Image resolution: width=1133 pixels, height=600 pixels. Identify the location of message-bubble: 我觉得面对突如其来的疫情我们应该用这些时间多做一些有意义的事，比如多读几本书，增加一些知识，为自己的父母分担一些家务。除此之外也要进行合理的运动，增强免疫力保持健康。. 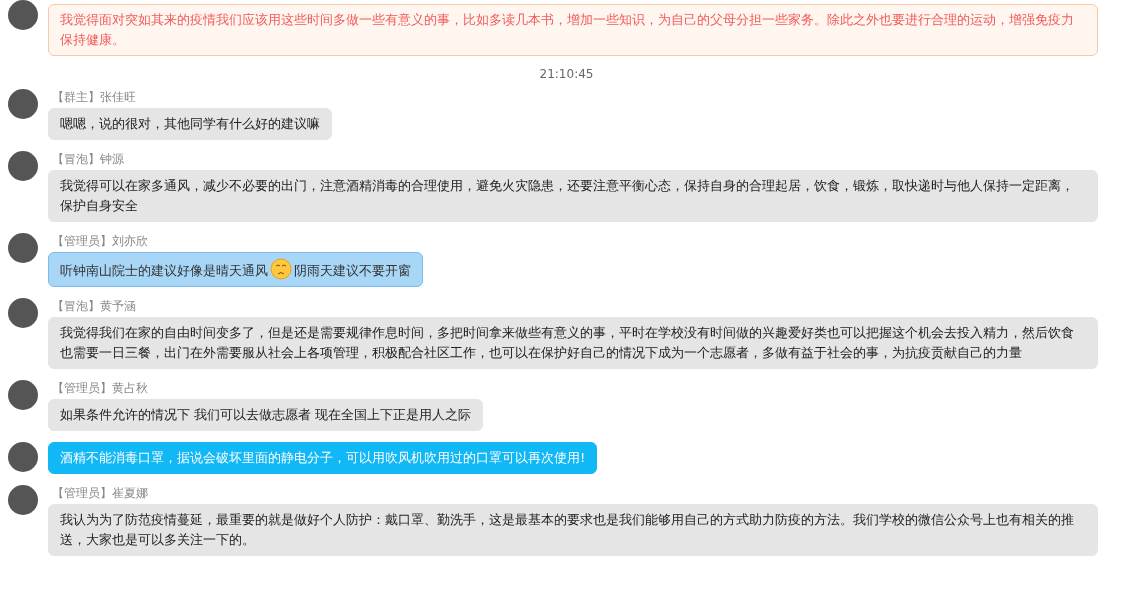
(573, 30).